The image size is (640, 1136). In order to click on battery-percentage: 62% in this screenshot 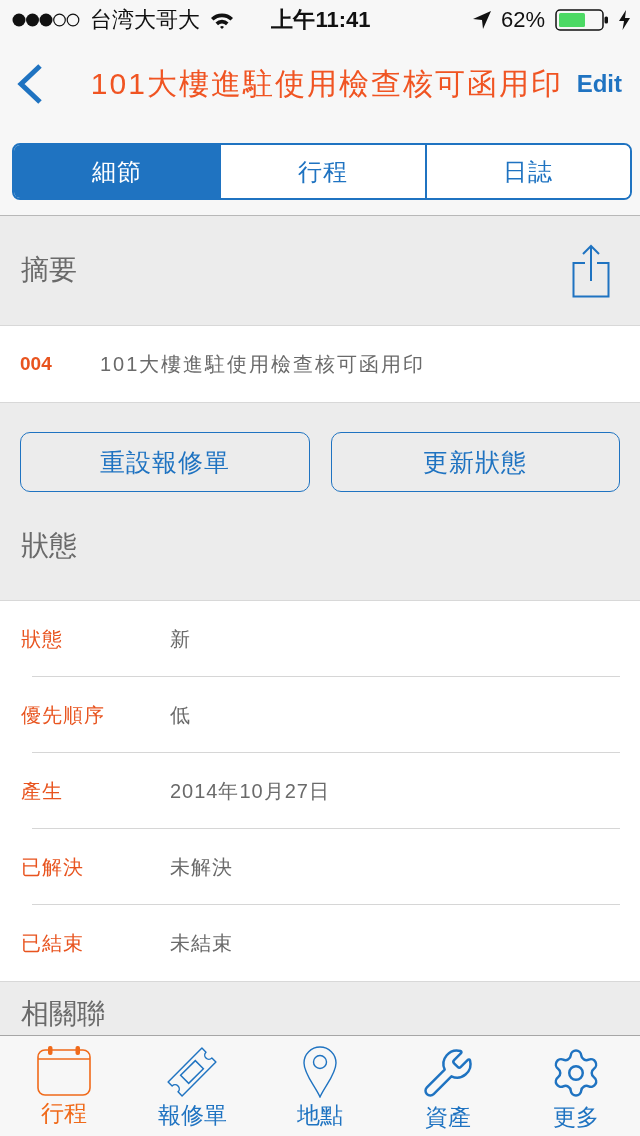, I will do `click(522, 20)`.